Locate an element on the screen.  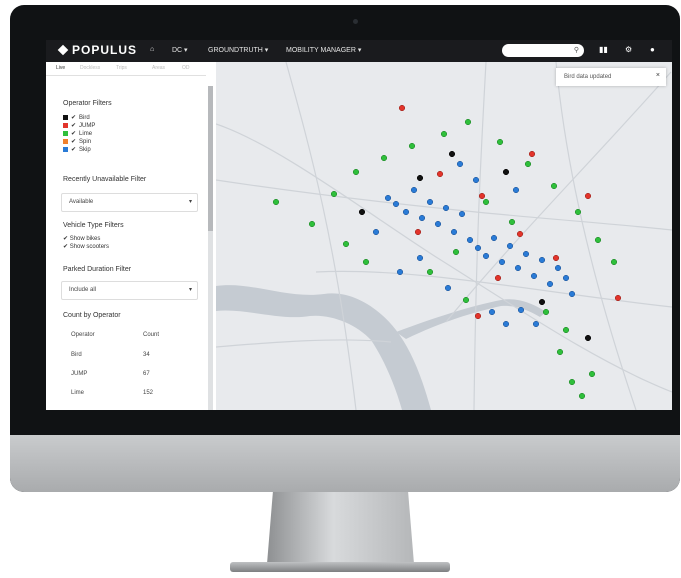
tab-trips: Trips is located at coordinates (121, 68).